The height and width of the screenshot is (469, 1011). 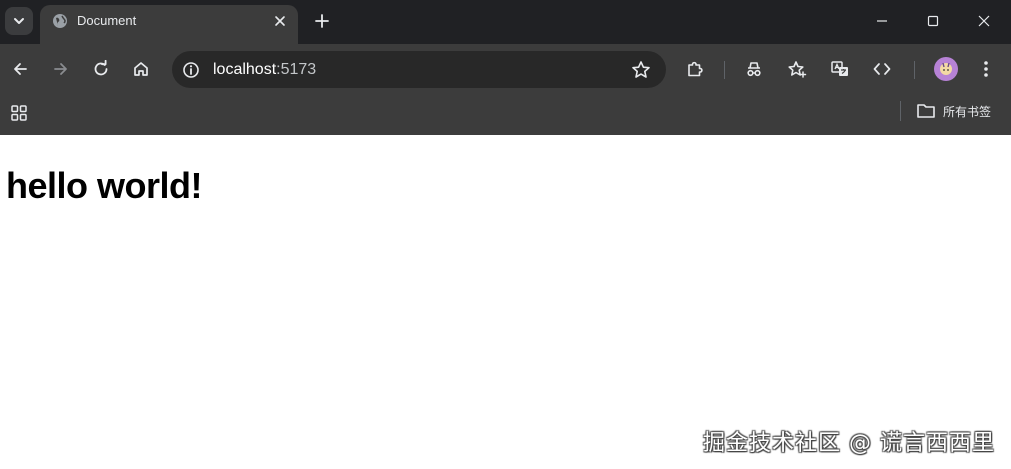 I want to click on tab-title: Document, so click(x=107, y=20).